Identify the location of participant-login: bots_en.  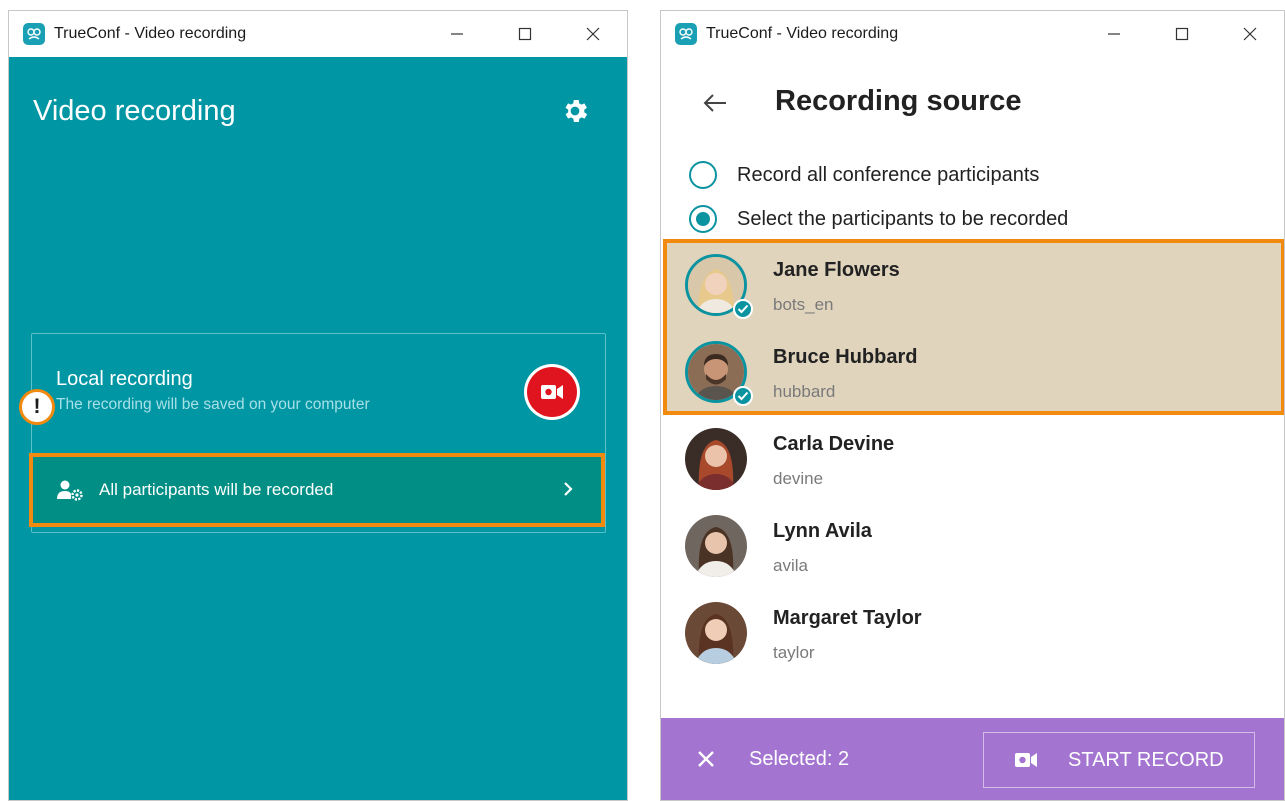
(803, 304).